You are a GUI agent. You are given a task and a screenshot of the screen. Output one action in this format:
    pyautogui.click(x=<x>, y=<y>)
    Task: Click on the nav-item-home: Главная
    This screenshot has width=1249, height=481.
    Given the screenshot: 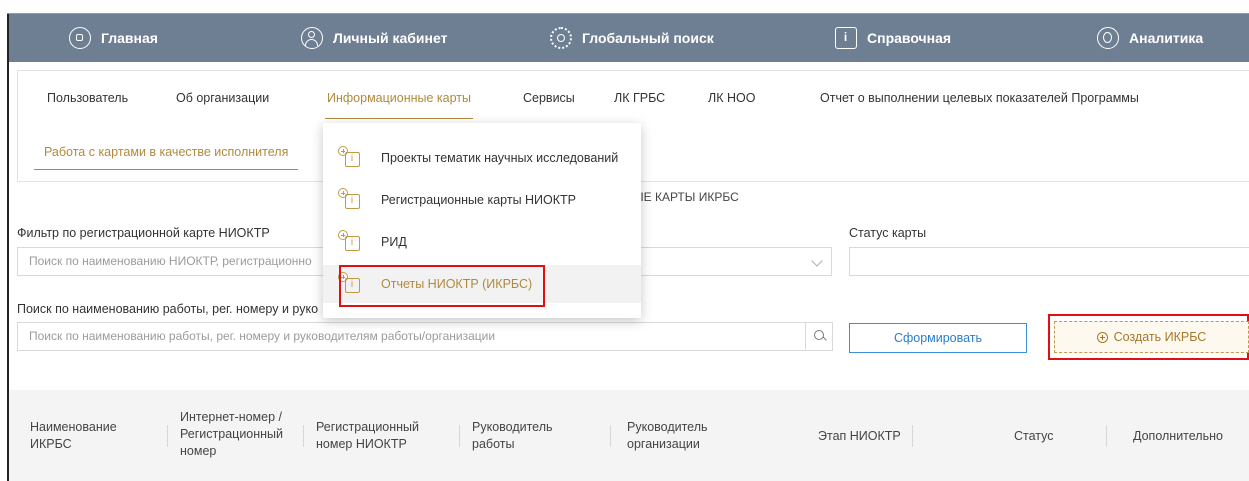 What is the action you would take?
    pyautogui.click(x=113, y=38)
    